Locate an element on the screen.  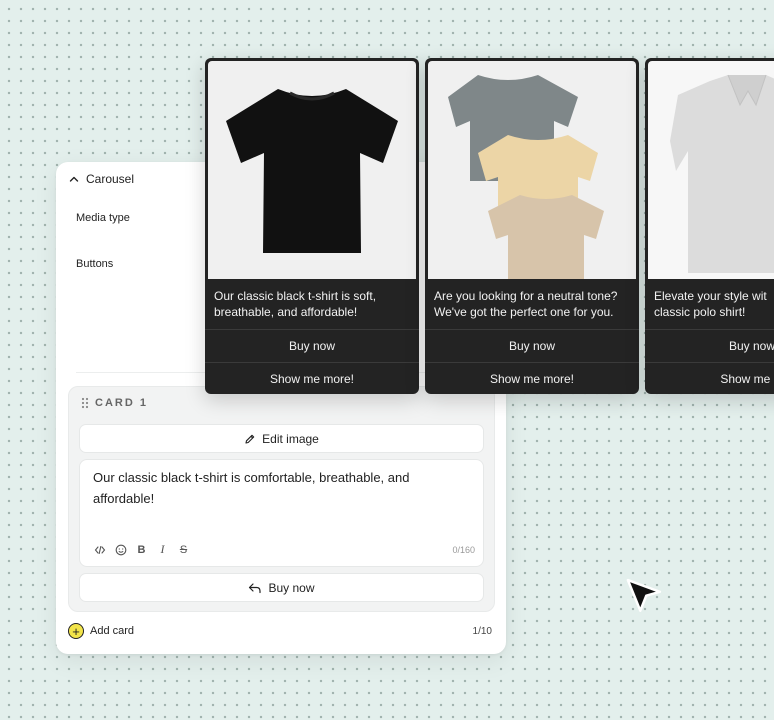
edit-image-button: Edit image is located at coordinates (281, 438).